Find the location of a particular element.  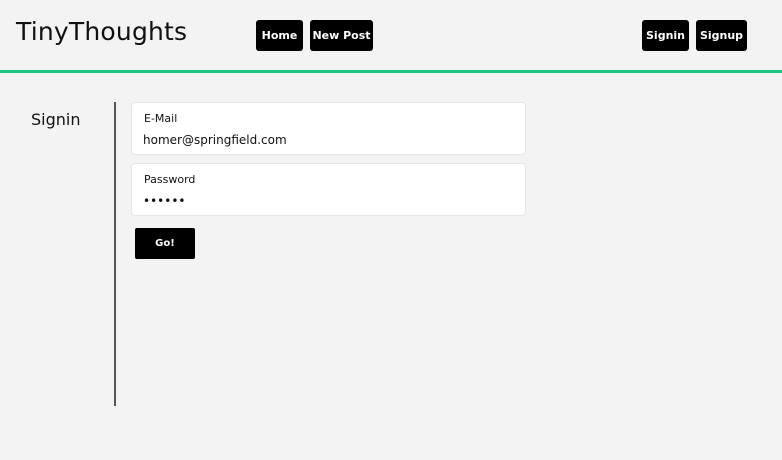

brand-logo-text: TinyThoughts is located at coordinates (101, 31).